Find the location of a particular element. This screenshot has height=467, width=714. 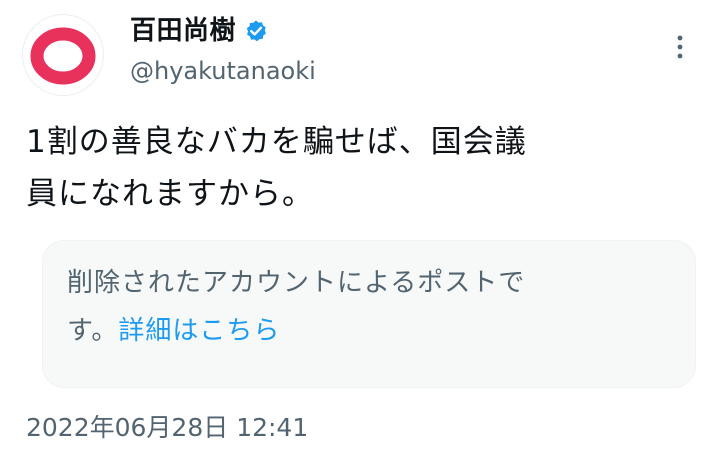

notice-text-line: す。詳細はこちら is located at coordinates (369, 331).